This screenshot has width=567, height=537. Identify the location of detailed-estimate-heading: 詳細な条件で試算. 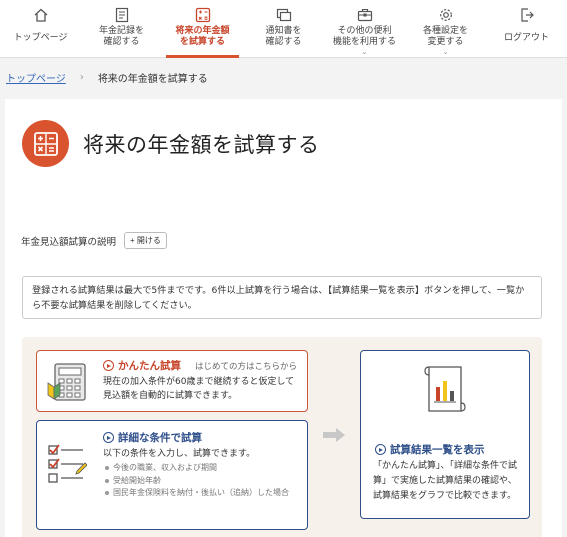
(152, 437).